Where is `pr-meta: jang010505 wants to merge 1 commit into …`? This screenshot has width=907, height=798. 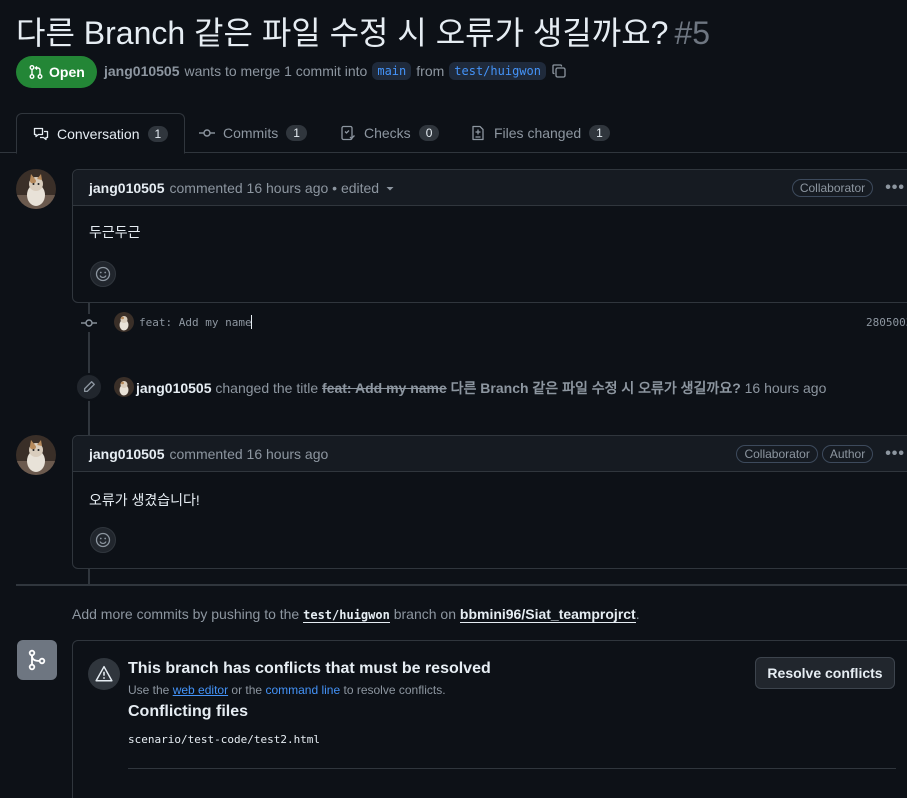
pr-meta: jang010505 wants to merge 1 commit into … is located at coordinates (335, 71).